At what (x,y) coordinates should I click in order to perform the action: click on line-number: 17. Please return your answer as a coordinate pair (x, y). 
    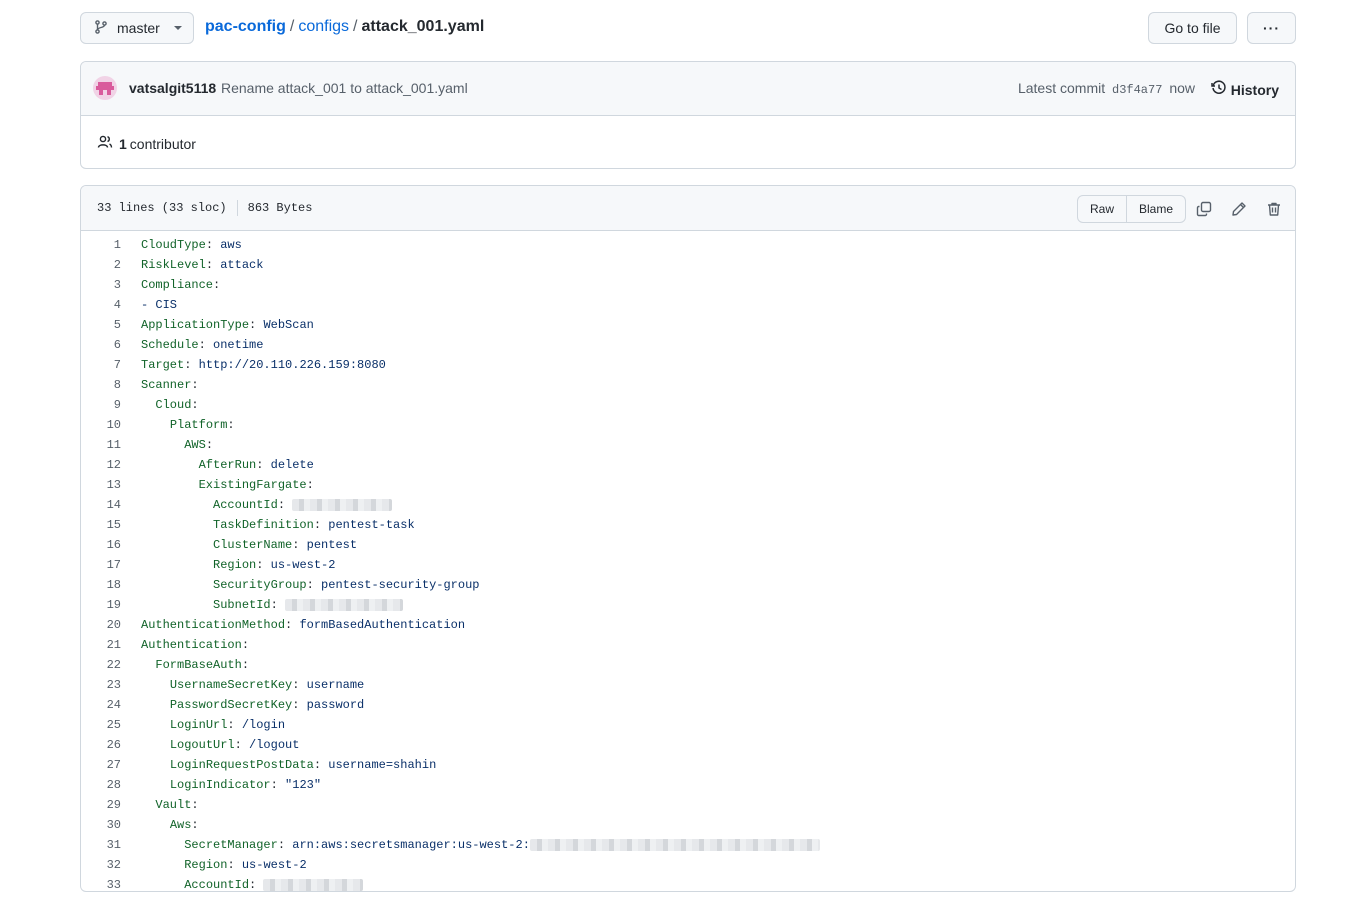
    Looking at the image, I should click on (106, 565).